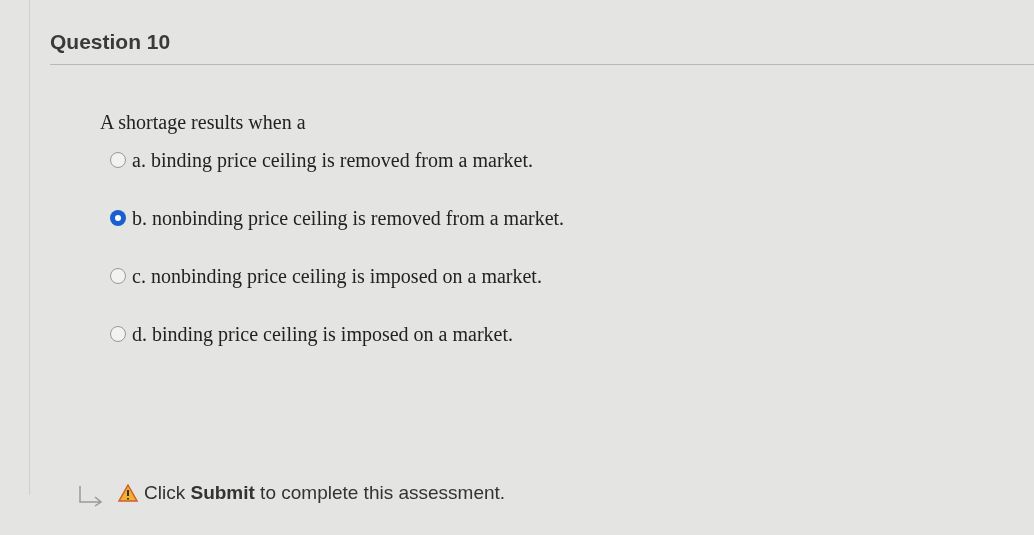 This screenshot has height=535, width=1034. I want to click on question-title: Question 10, so click(110, 41).